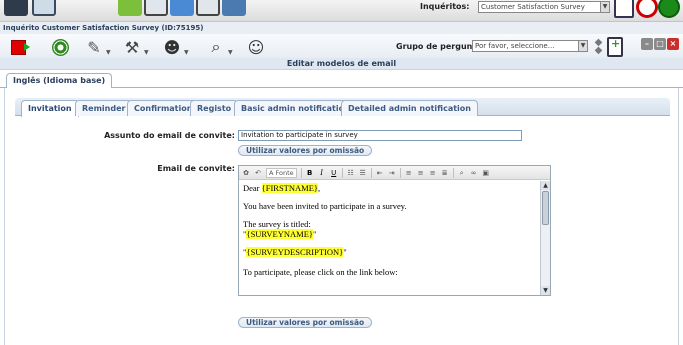 The width and height of the screenshot is (683, 345). What do you see at coordinates (94, 47) in the screenshot?
I see `edit-survey-icon: ✎` at bounding box center [94, 47].